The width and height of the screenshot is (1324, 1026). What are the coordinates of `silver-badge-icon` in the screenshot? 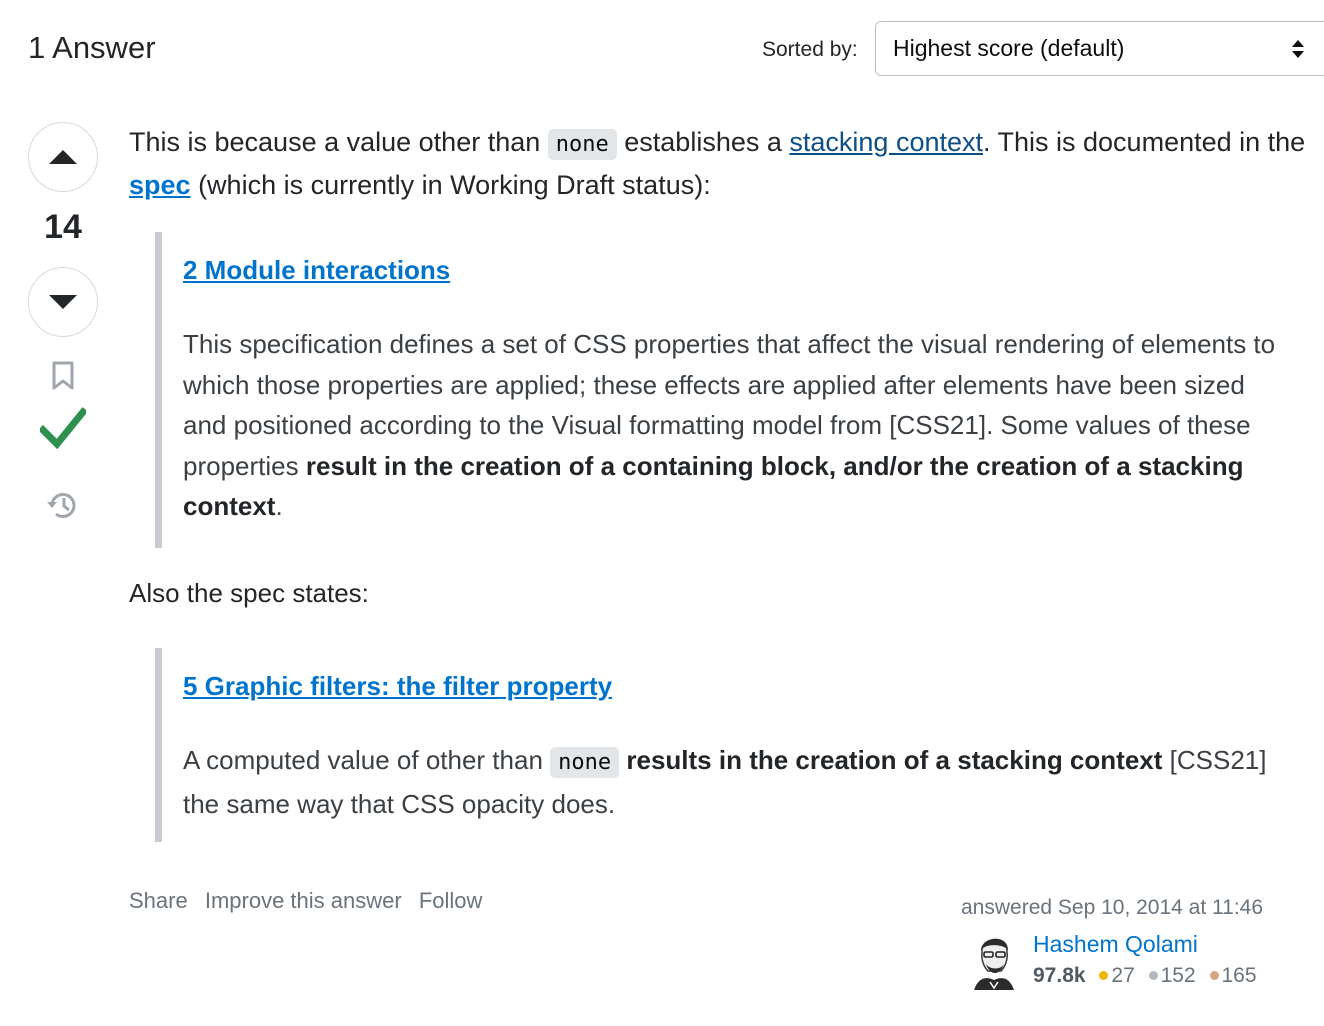 It's located at (1153, 975).